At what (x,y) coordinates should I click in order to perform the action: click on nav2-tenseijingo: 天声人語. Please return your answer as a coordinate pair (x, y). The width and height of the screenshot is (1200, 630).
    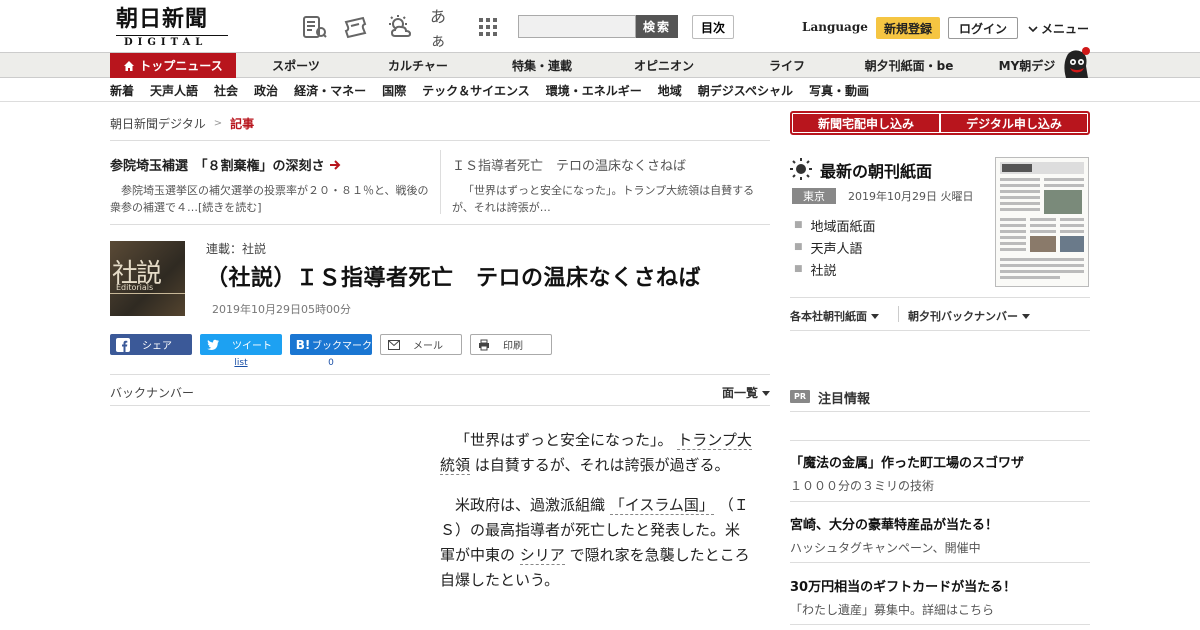
    Looking at the image, I should click on (174, 90).